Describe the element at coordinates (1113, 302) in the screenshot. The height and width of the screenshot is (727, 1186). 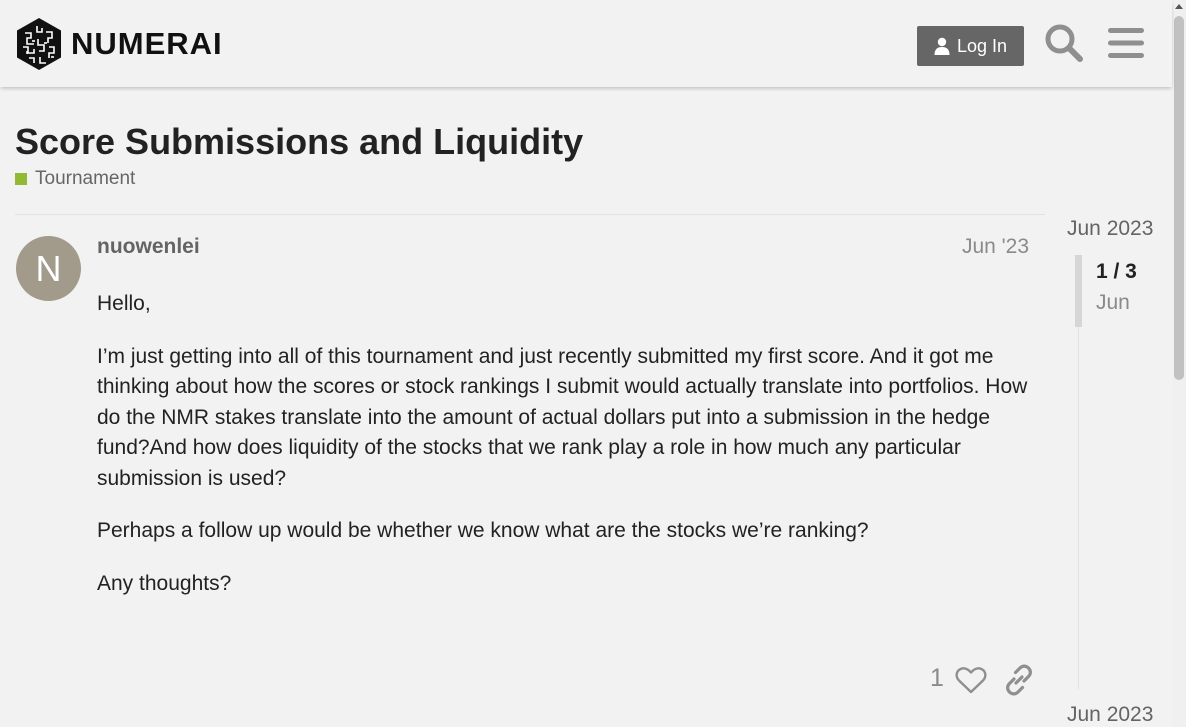
I see `timeline-current-month: Jun` at that location.